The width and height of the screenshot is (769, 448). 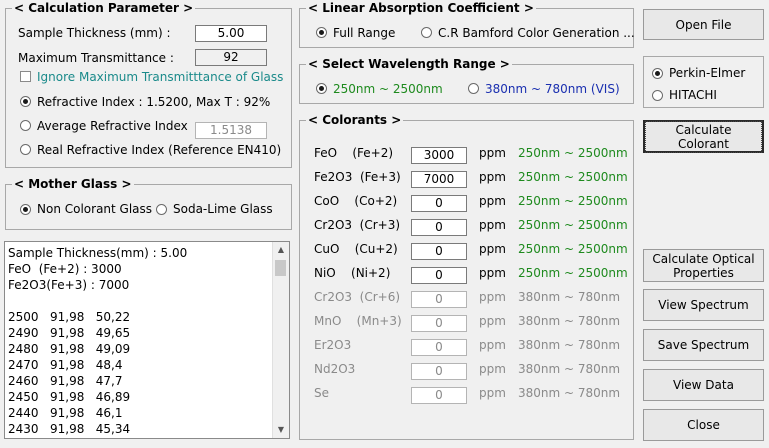 I want to click on calculate-optical-properties-button: Calculate Optical Properties, so click(x=703, y=265).